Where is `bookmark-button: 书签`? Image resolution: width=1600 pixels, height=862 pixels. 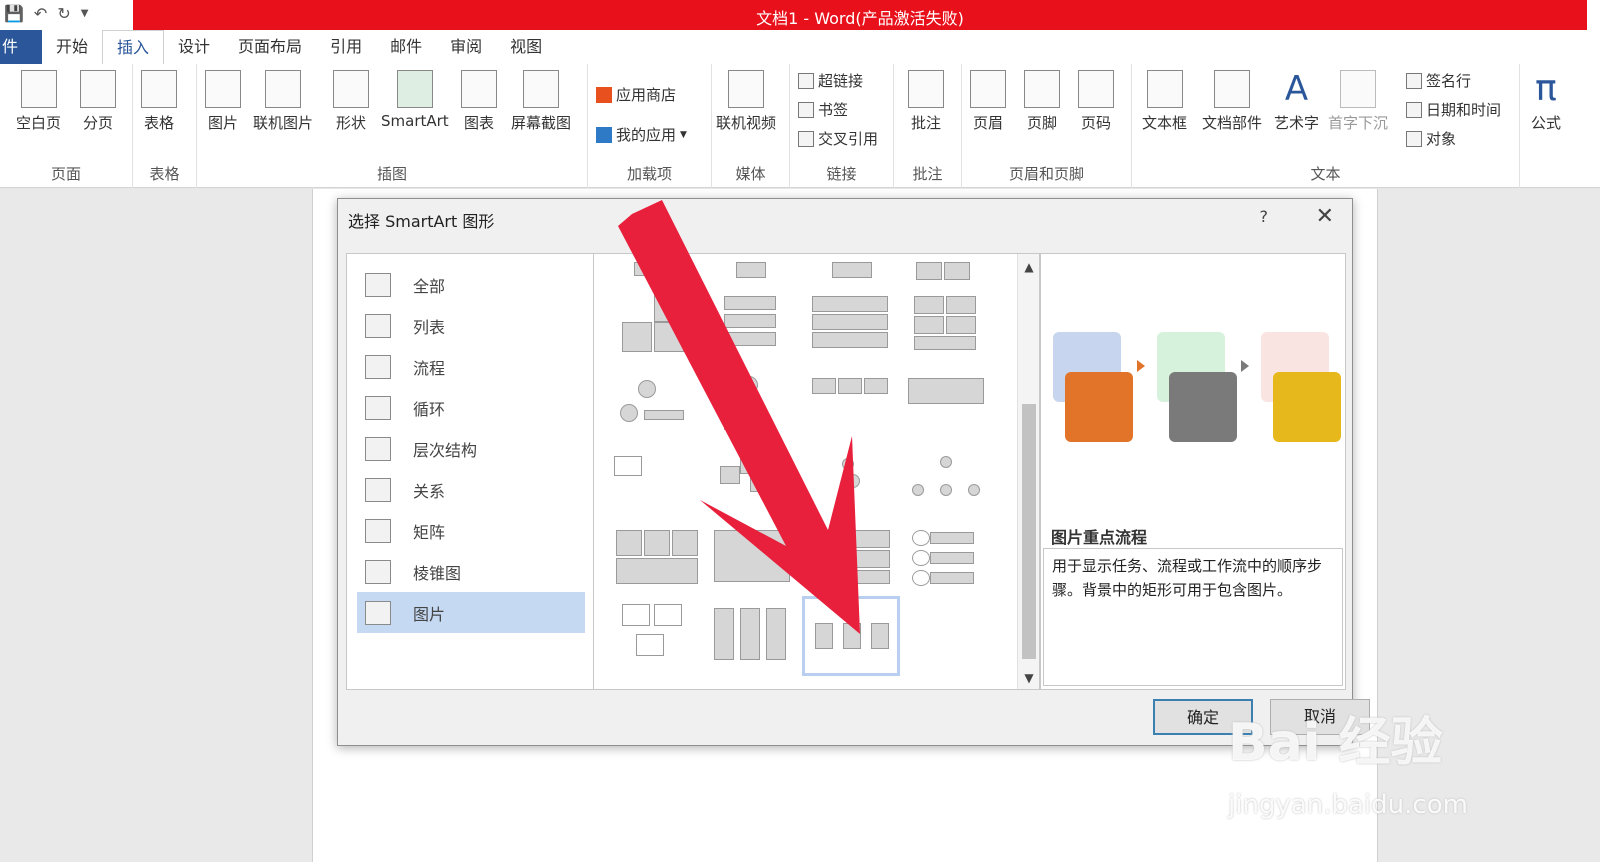 bookmark-button: 书签 is located at coordinates (823, 109).